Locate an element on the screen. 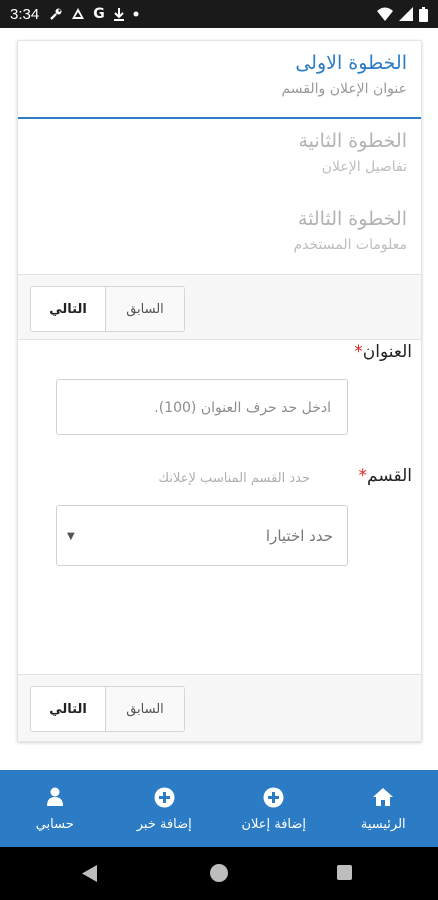 This screenshot has width=438, height=900. bottom-navigation: الرئيسية إضافة إعلان إضافة خبر حسابي is located at coordinates (219, 808).